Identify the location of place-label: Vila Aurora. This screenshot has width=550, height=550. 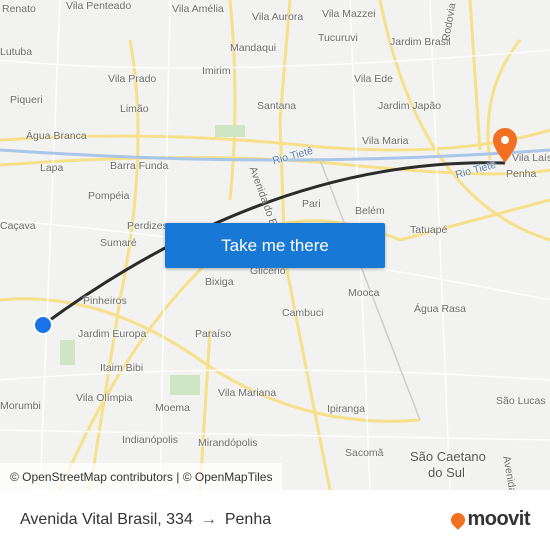
(278, 17).